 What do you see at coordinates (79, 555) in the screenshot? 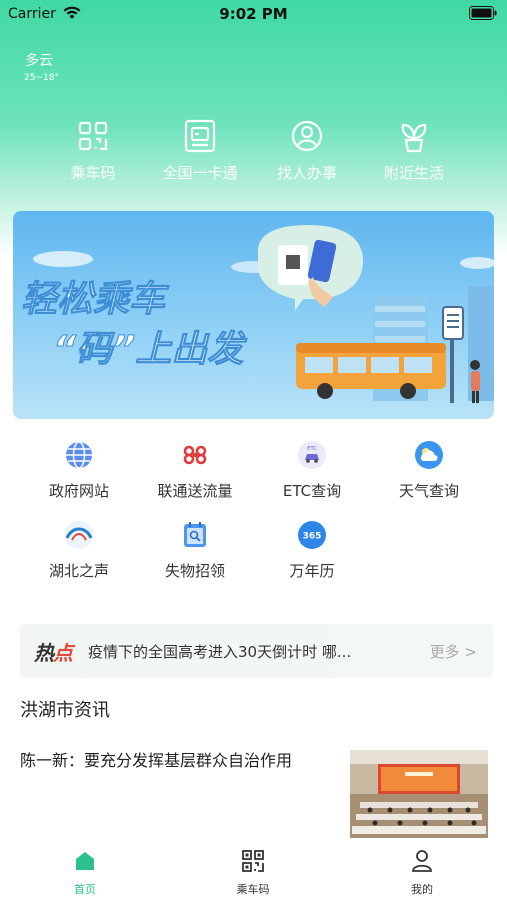
I see `service-hubei-voice: 湖北之声` at bounding box center [79, 555].